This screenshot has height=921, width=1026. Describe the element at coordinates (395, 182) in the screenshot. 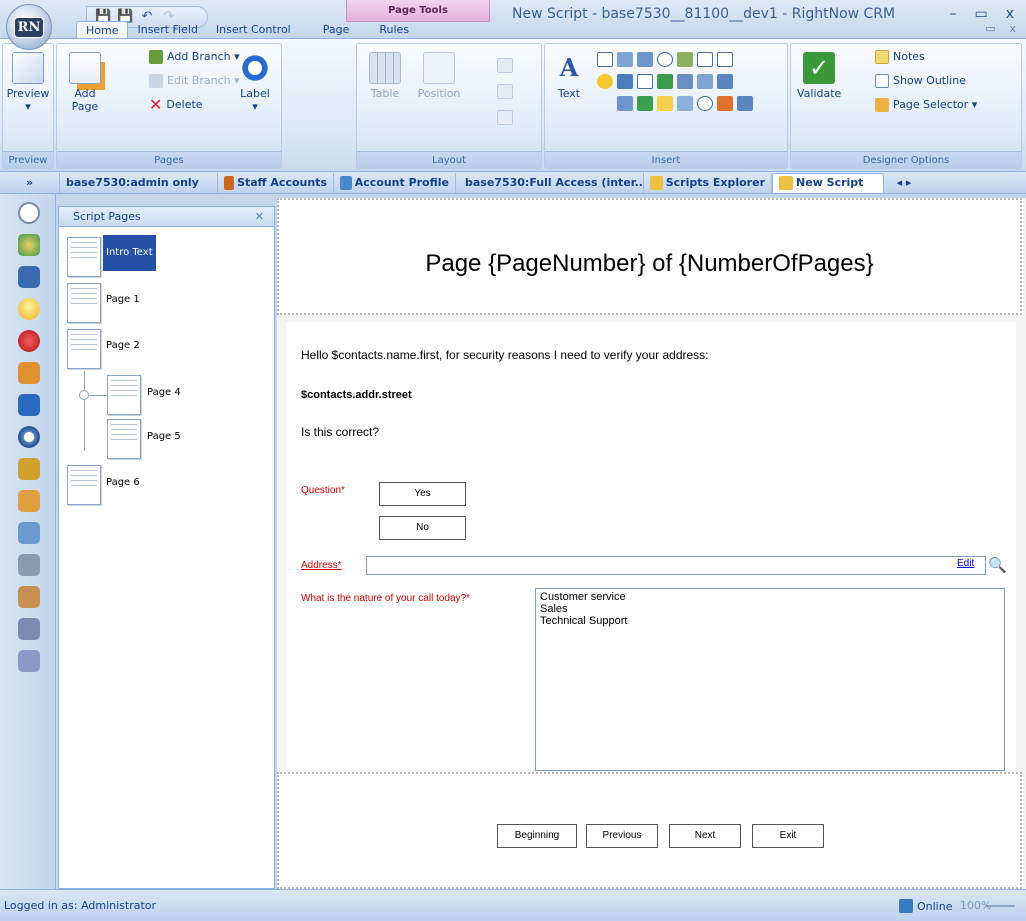

I see `doc-tab-account-profile: Account Profile` at that location.